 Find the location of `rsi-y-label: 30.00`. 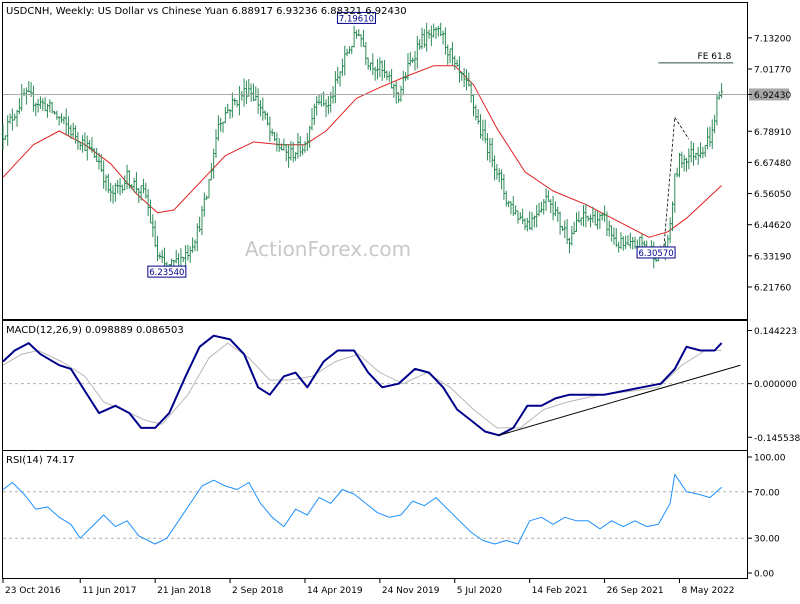

rsi-y-label: 30.00 is located at coordinates (767, 540).